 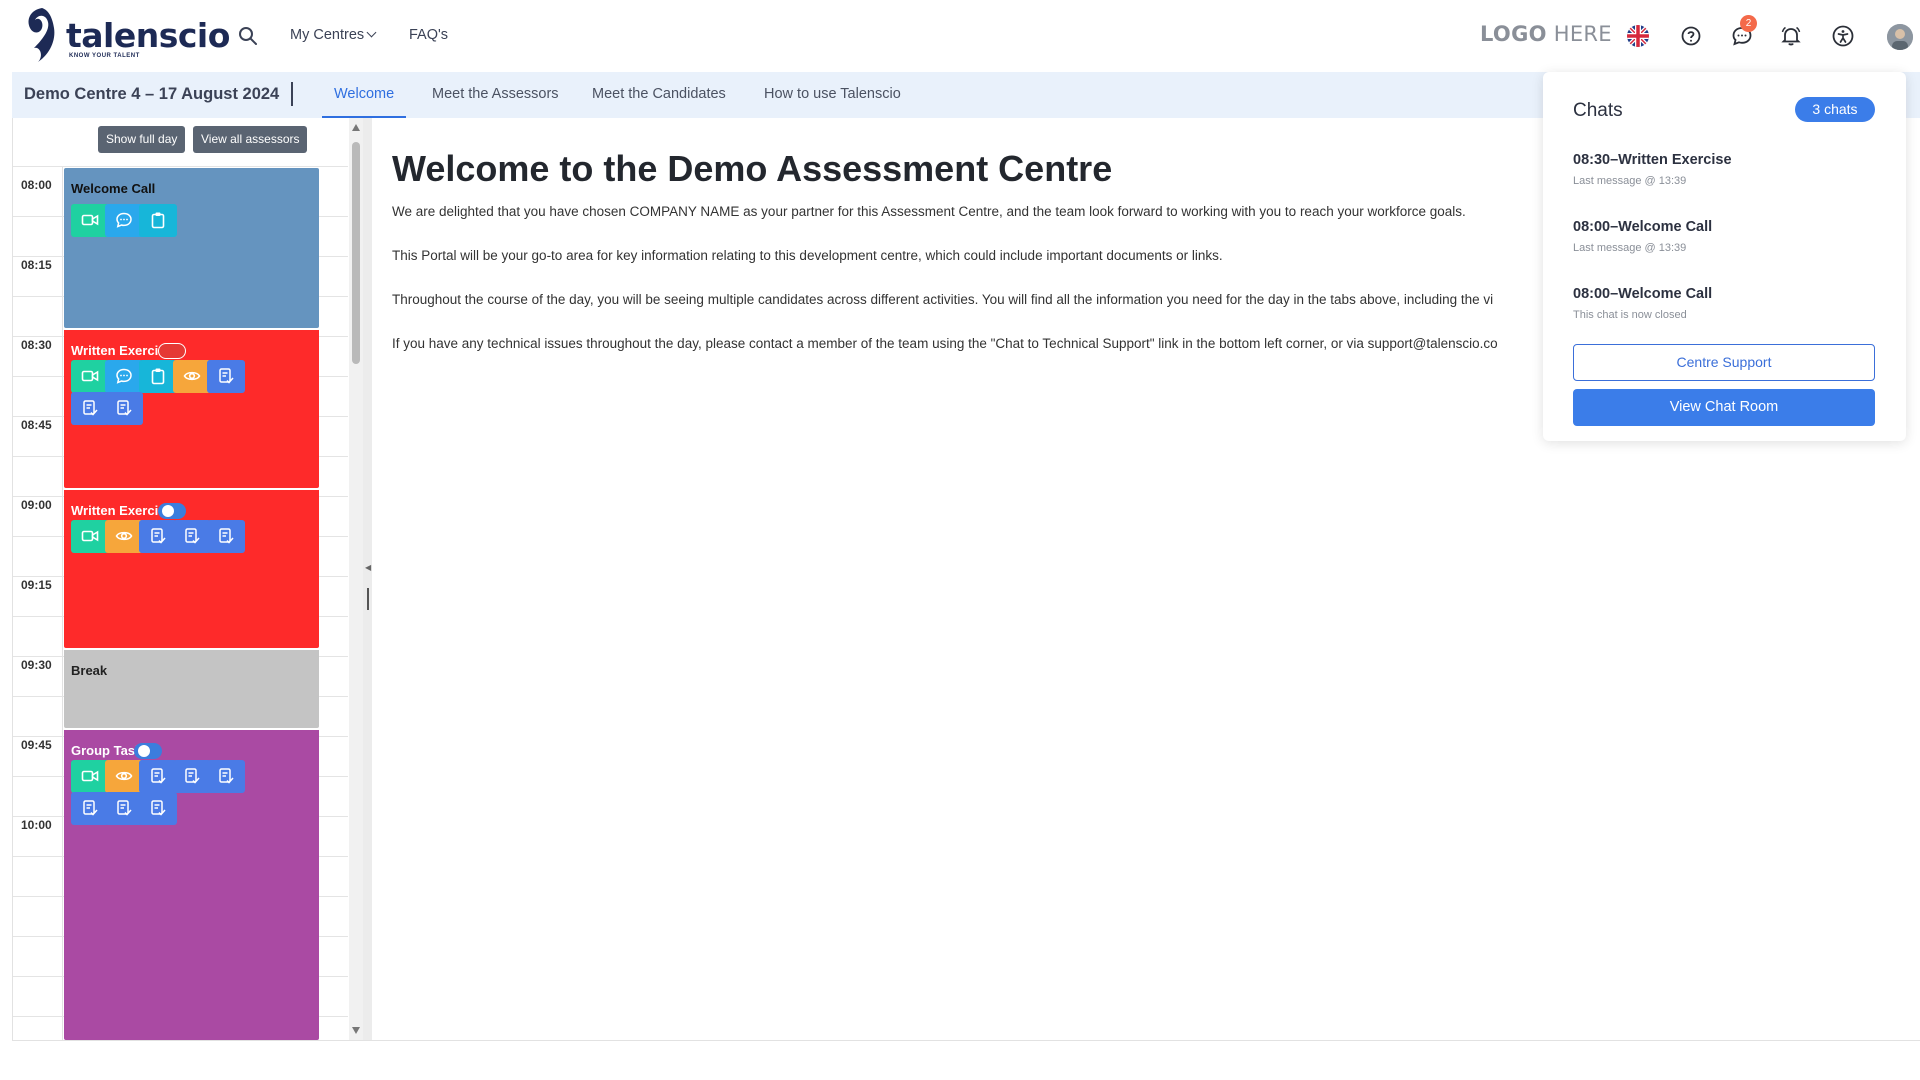 What do you see at coordinates (250, 139) in the screenshot?
I see `view-all-assessors-button: View all assessors` at bounding box center [250, 139].